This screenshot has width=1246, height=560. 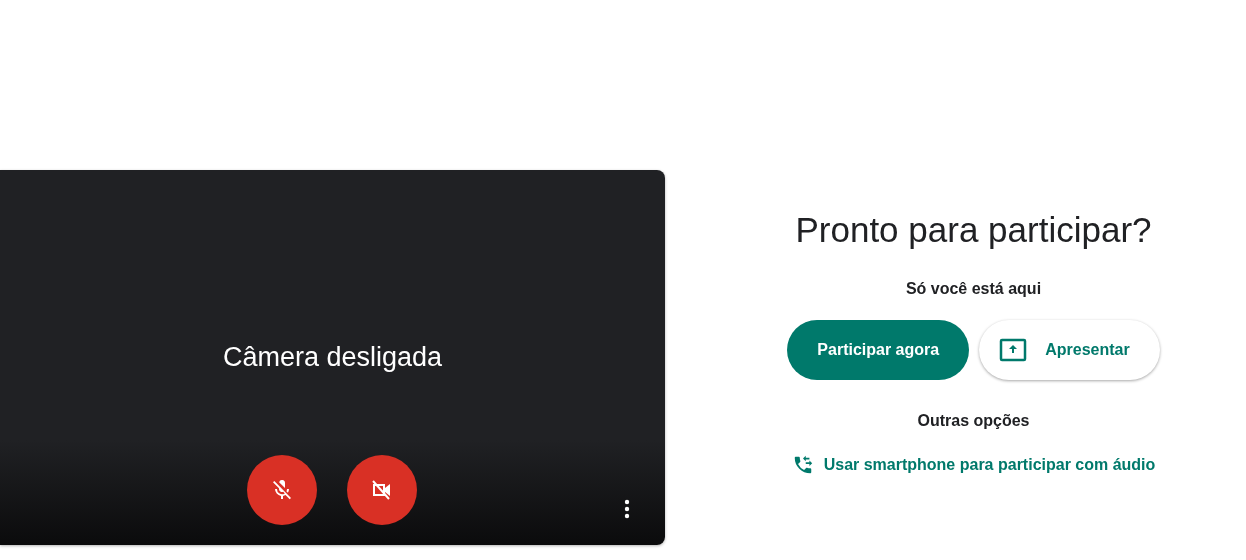 I want to click on present-button: Apresentar, so click(x=1069, y=350).